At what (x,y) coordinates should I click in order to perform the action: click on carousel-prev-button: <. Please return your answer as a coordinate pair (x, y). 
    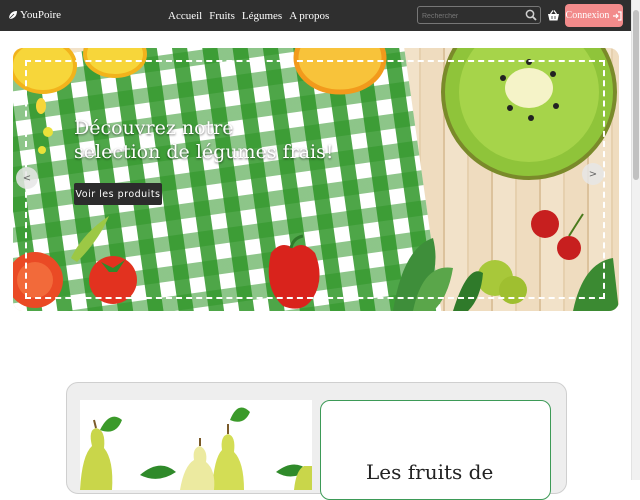
    Looking at the image, I should click on (27, 178).